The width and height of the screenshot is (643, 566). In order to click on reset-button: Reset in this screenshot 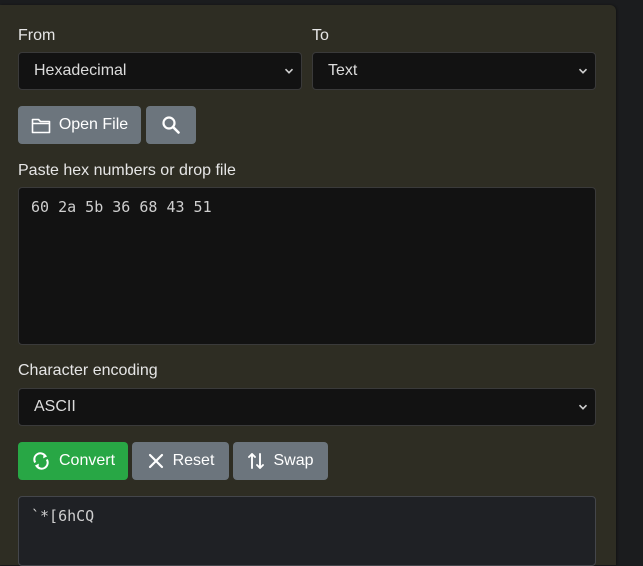, I will do `click(180, 461)`.